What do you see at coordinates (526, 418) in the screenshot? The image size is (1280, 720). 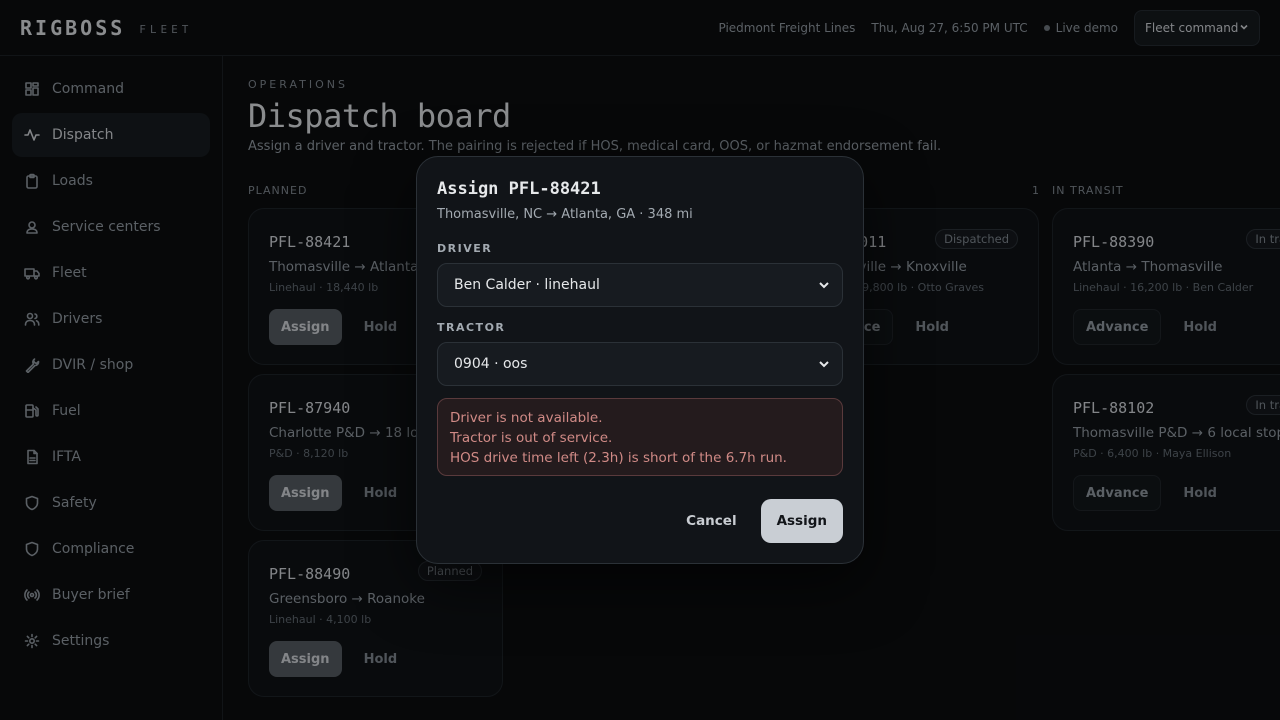 I see `error-message: Driver is not available.` at bounding box center [526, 418].